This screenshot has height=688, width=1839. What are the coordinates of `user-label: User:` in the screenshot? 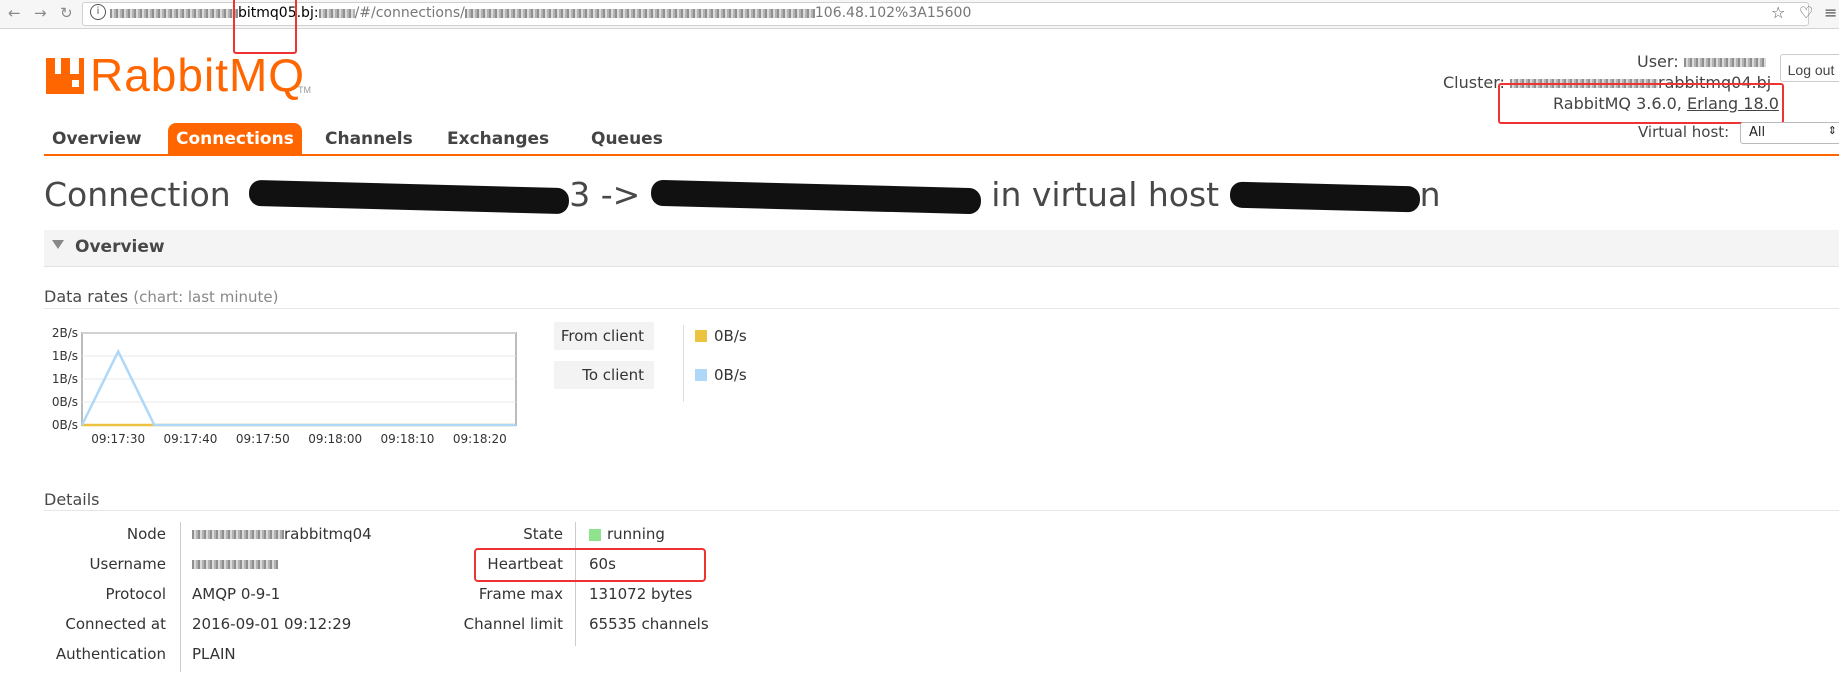 It's located at (1658, 61).